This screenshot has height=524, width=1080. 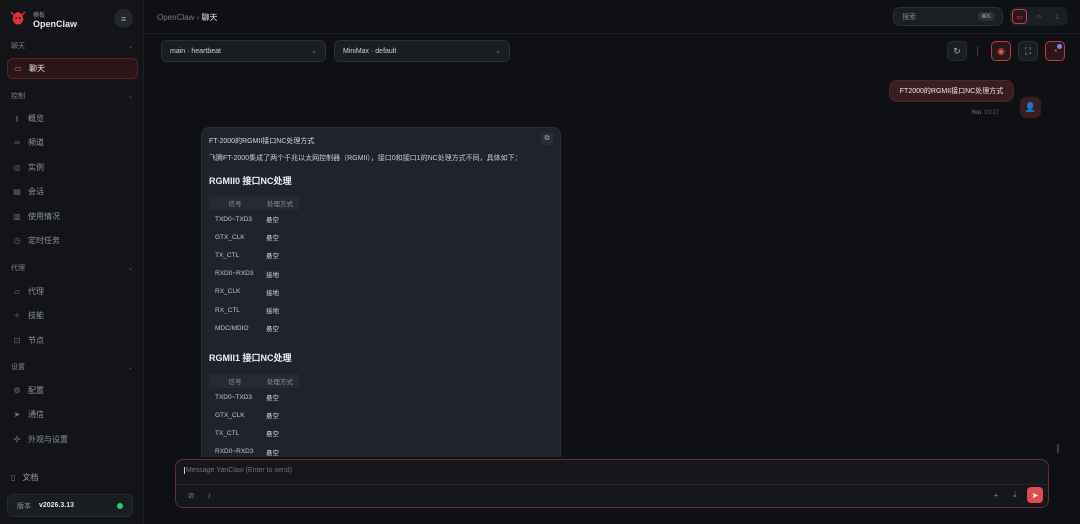 I want to click on chat-icon: ▭, so click(x=18, y=68).